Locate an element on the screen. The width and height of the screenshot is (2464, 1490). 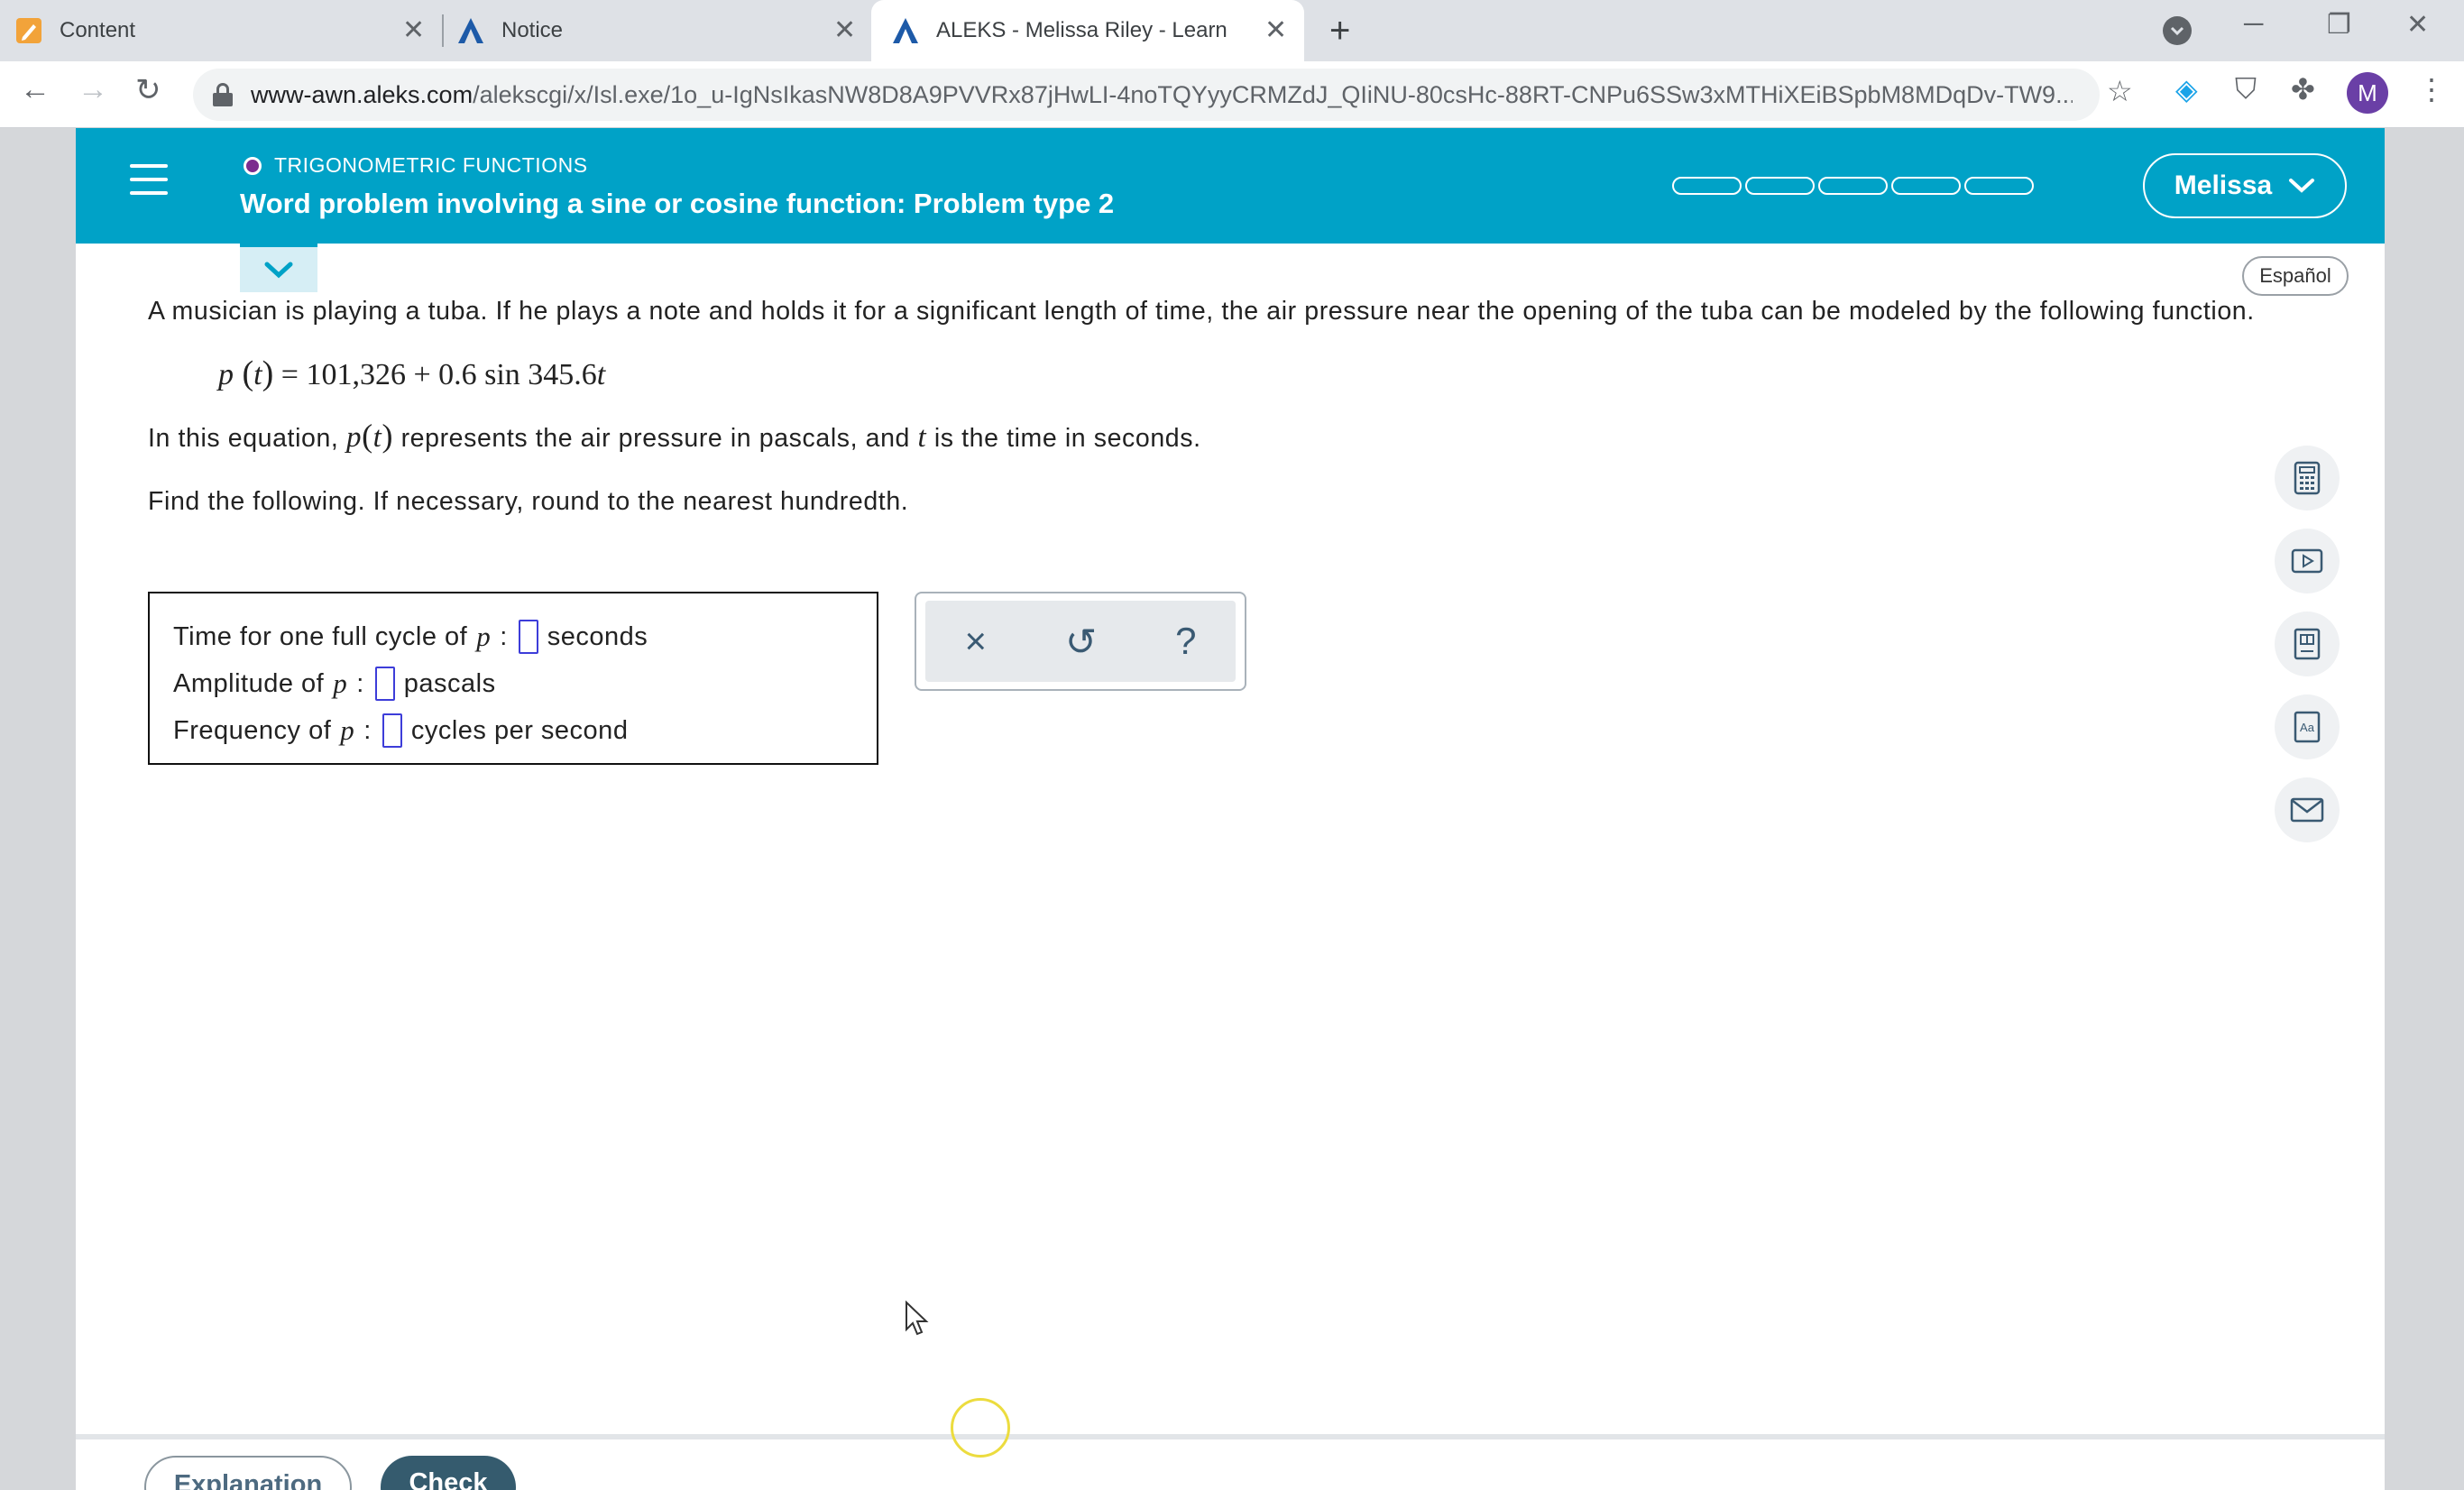
user-menu-button: Melissa is located at coordinates (2245, 185).